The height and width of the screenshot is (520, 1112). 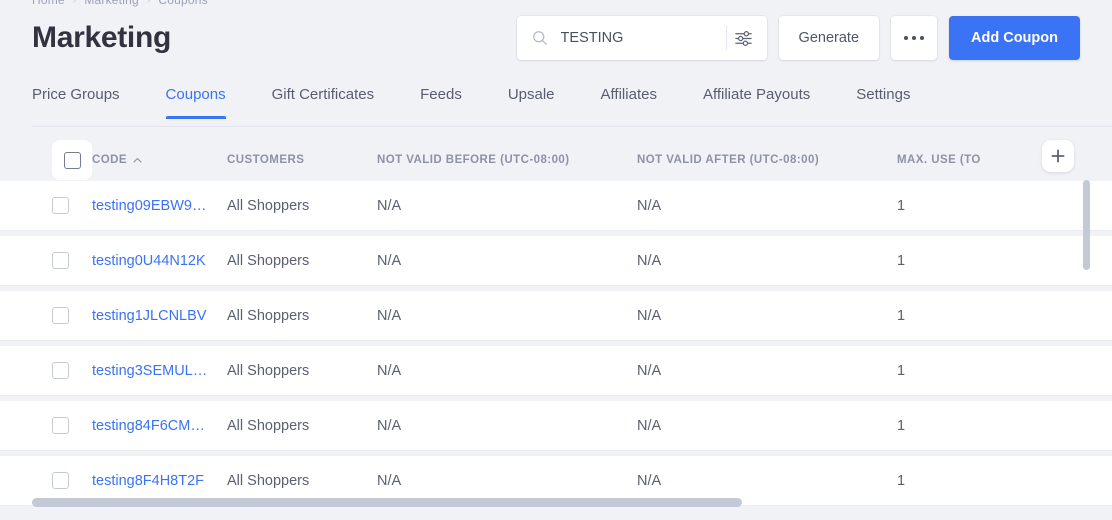 I want to click on vertical-scrollbar, so click(x=1086, y=337).